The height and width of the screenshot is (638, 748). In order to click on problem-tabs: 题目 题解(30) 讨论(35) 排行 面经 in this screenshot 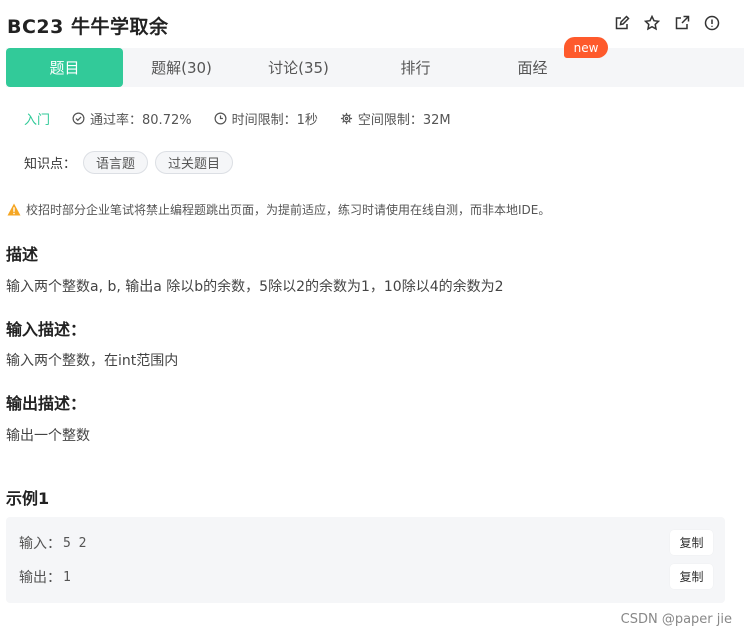, I will do `click(375, 67)`.